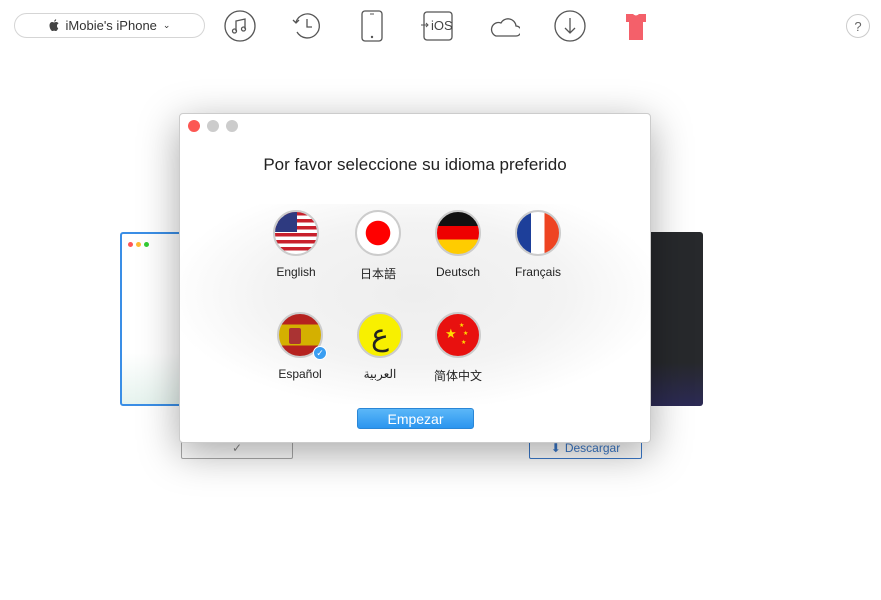 Image resolution: width=881 pixels, height=600 pixels. What do you see at coordinates (320, 353) in the screenshot?
I see `selected-check-icon: ✓` at bounding box center [320, 353].